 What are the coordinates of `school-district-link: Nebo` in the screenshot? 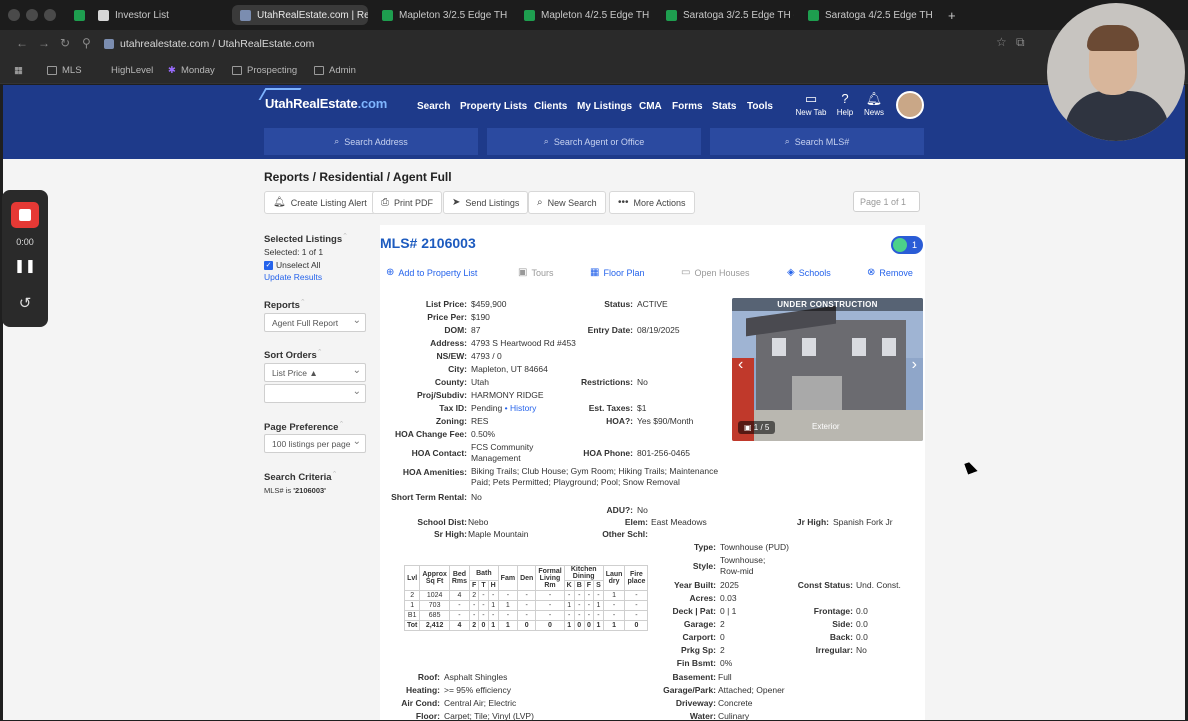 It's located at (478, 522).